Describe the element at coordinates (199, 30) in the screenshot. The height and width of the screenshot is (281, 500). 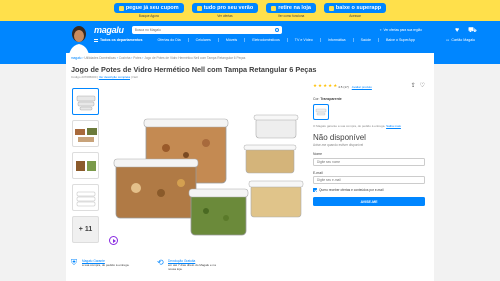
I see `search-input` at that location.